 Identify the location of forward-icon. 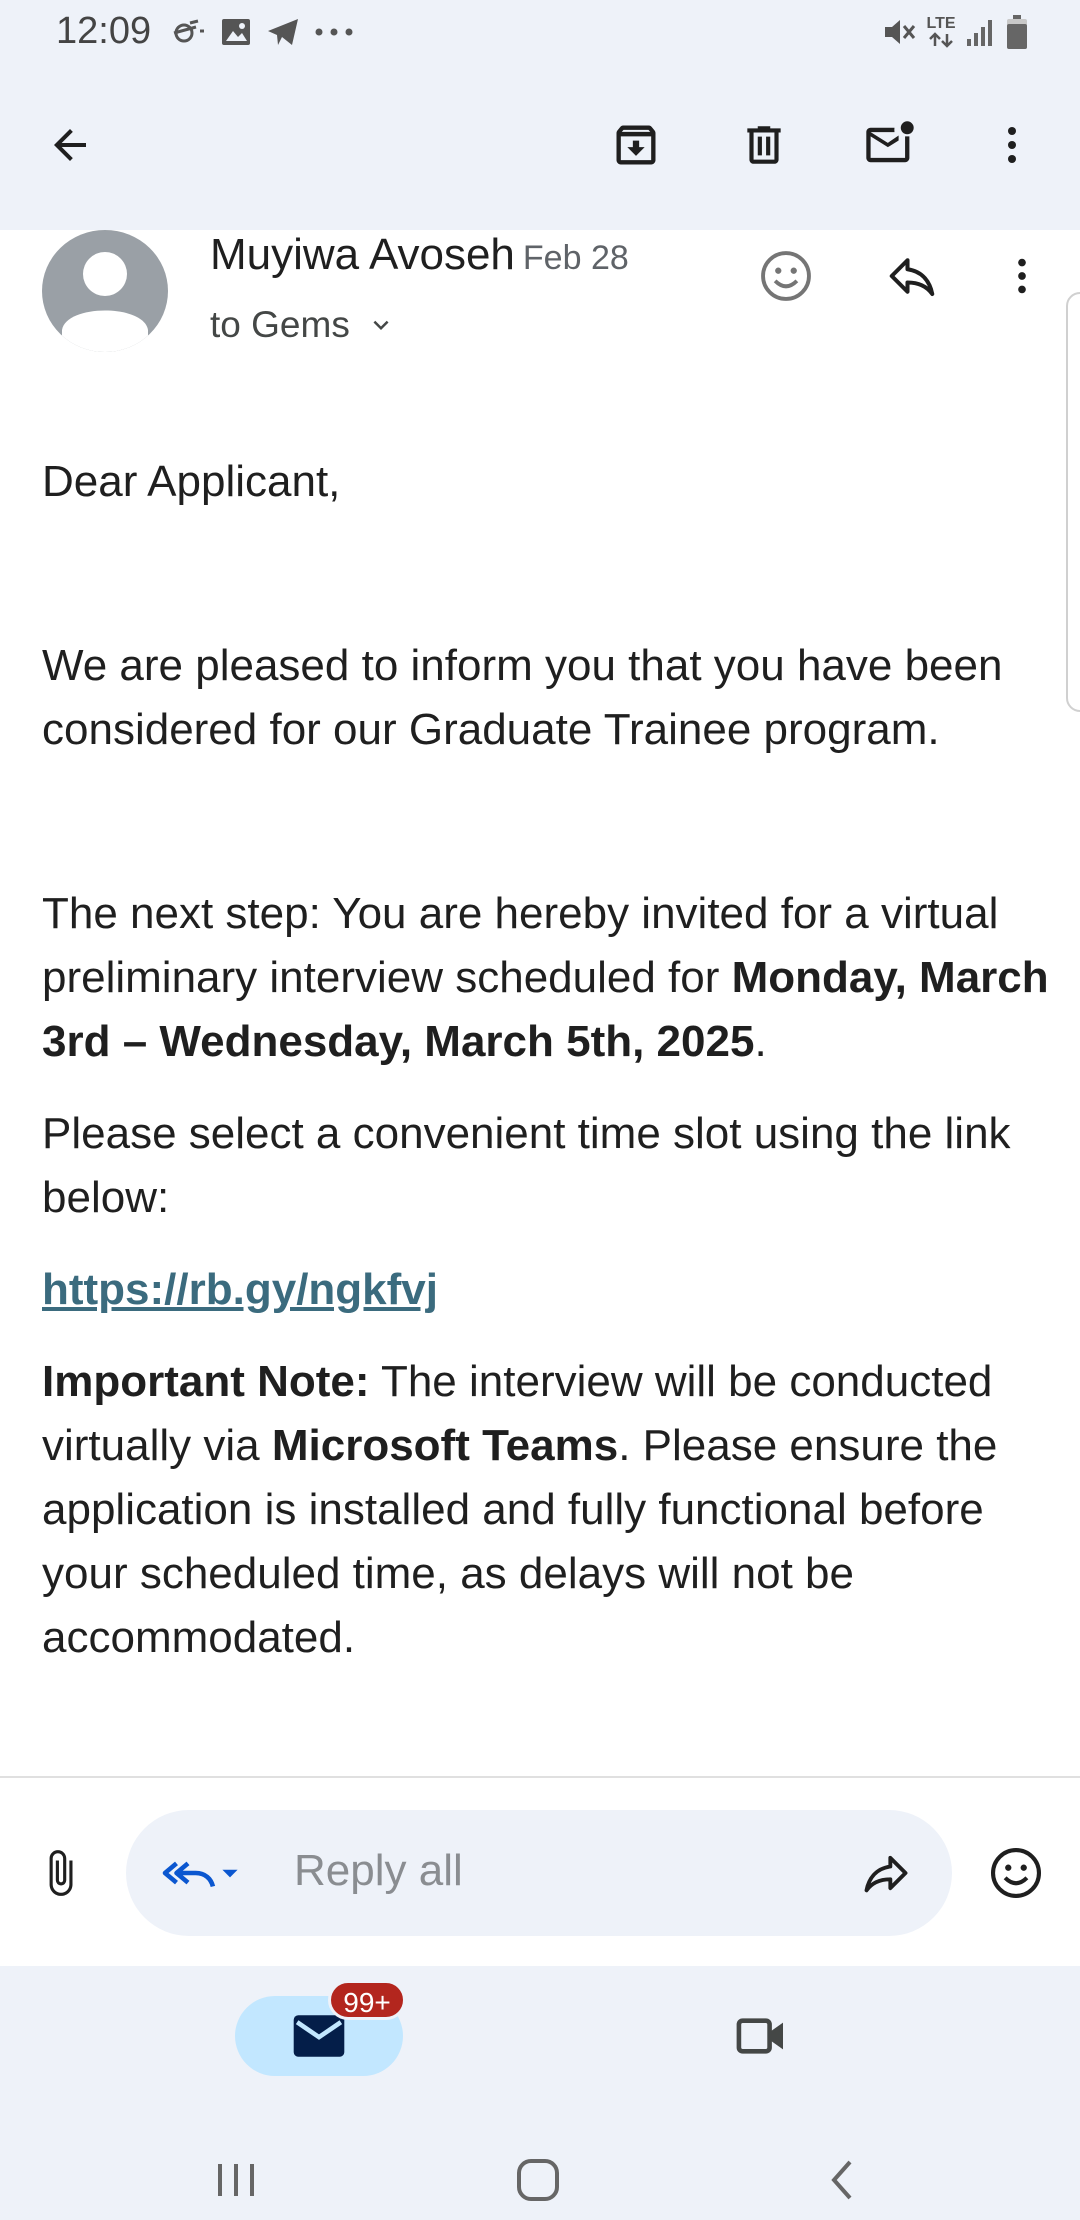
(886, 1874).